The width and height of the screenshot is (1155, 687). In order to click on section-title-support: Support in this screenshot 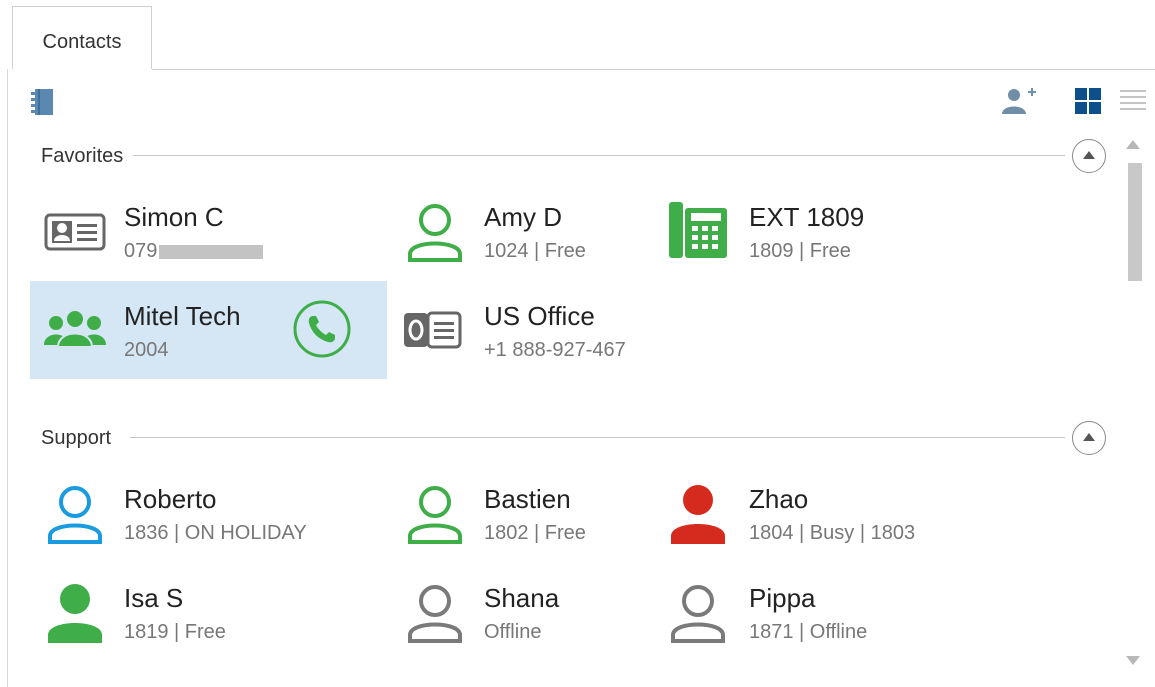, I will do `click(81, 438)`.